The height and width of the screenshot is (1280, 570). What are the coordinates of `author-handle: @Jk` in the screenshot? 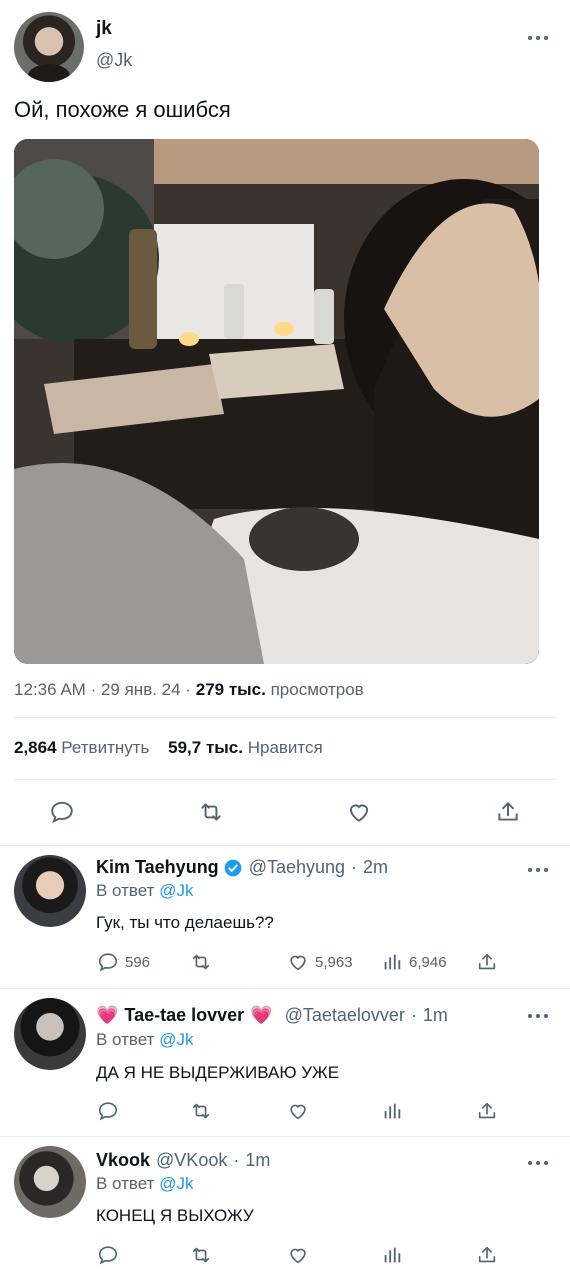 It's located at (114, 60).